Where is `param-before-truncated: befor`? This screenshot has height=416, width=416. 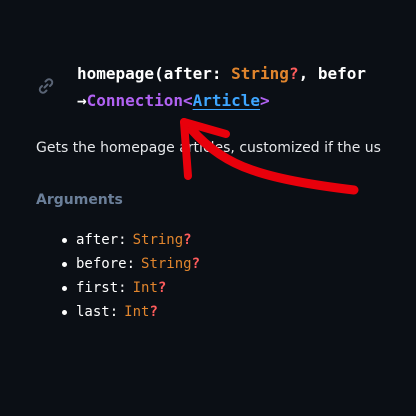
param-before-truncated: befor is located at coordinates (342, 73).